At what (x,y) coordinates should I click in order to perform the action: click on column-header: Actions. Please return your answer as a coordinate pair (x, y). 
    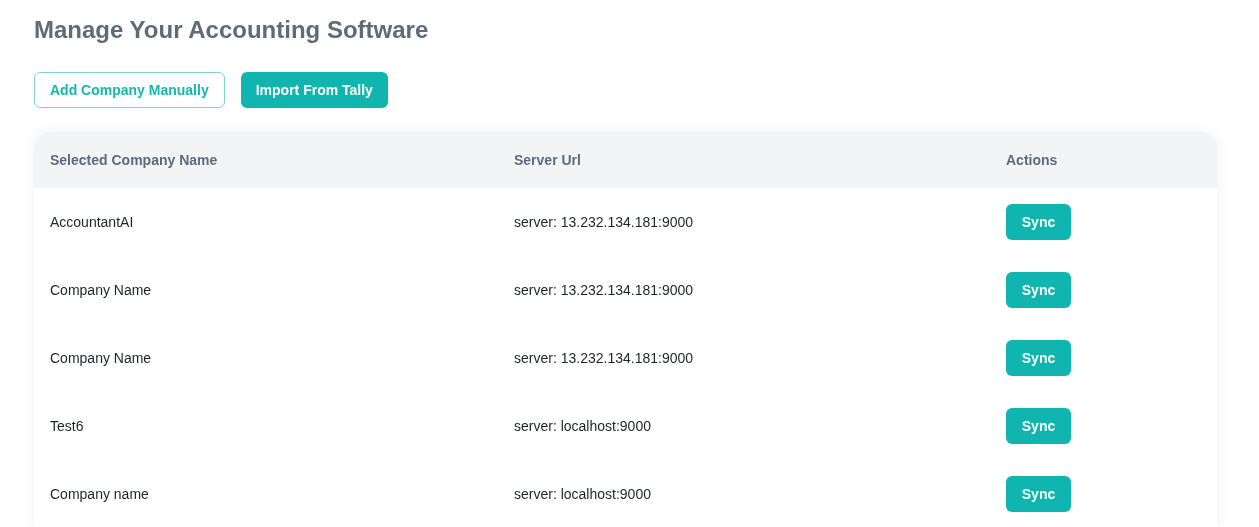
    Looking at the image, I should click on (1032, 160).